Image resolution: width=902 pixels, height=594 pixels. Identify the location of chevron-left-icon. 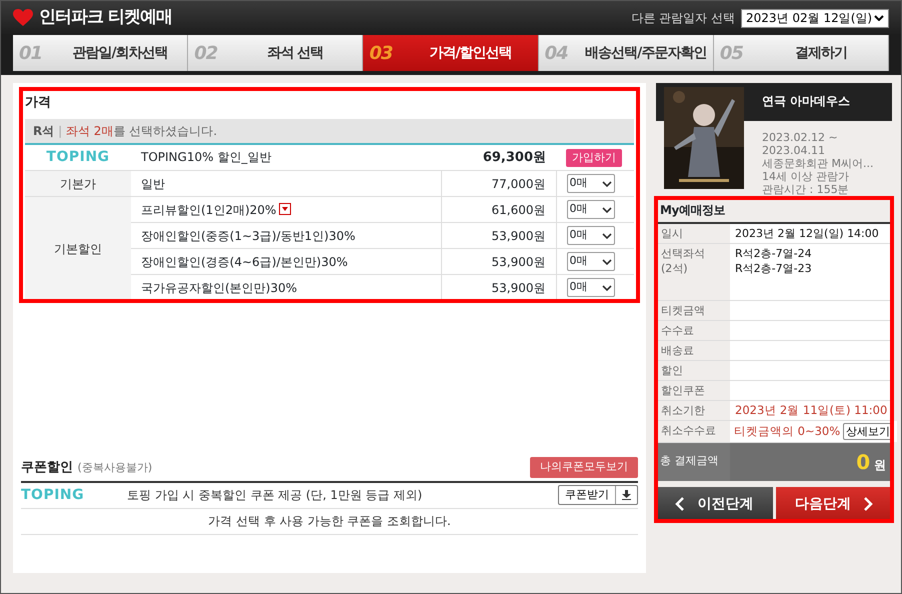
(680, 504).